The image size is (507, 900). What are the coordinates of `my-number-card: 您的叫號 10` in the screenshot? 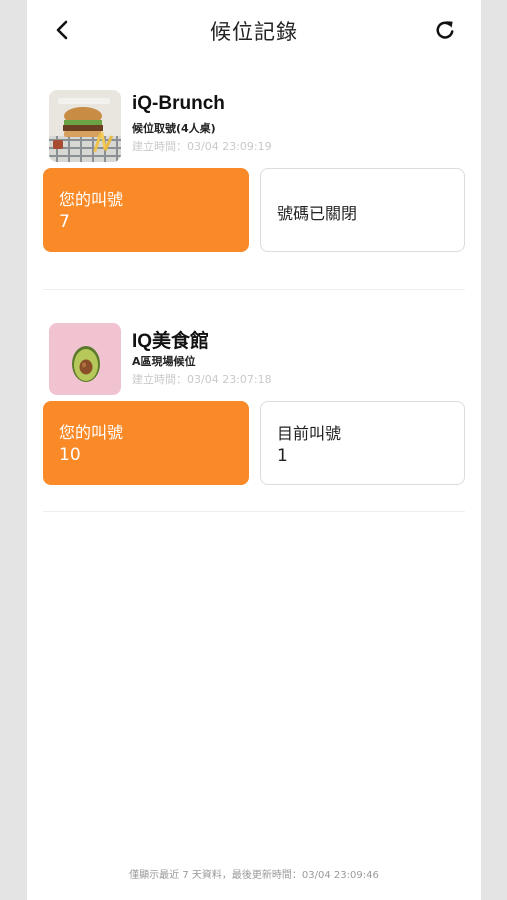 It's located at (146, 443).